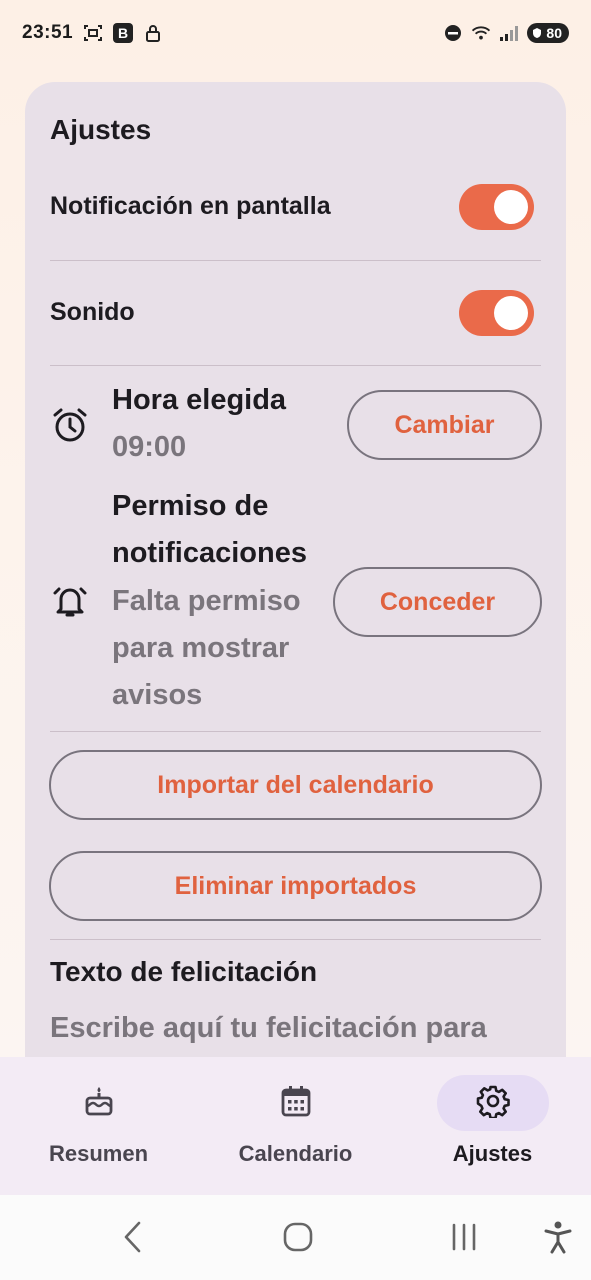  I want to click on import-calendar-button: Importar del calendario, so click(295, 785).